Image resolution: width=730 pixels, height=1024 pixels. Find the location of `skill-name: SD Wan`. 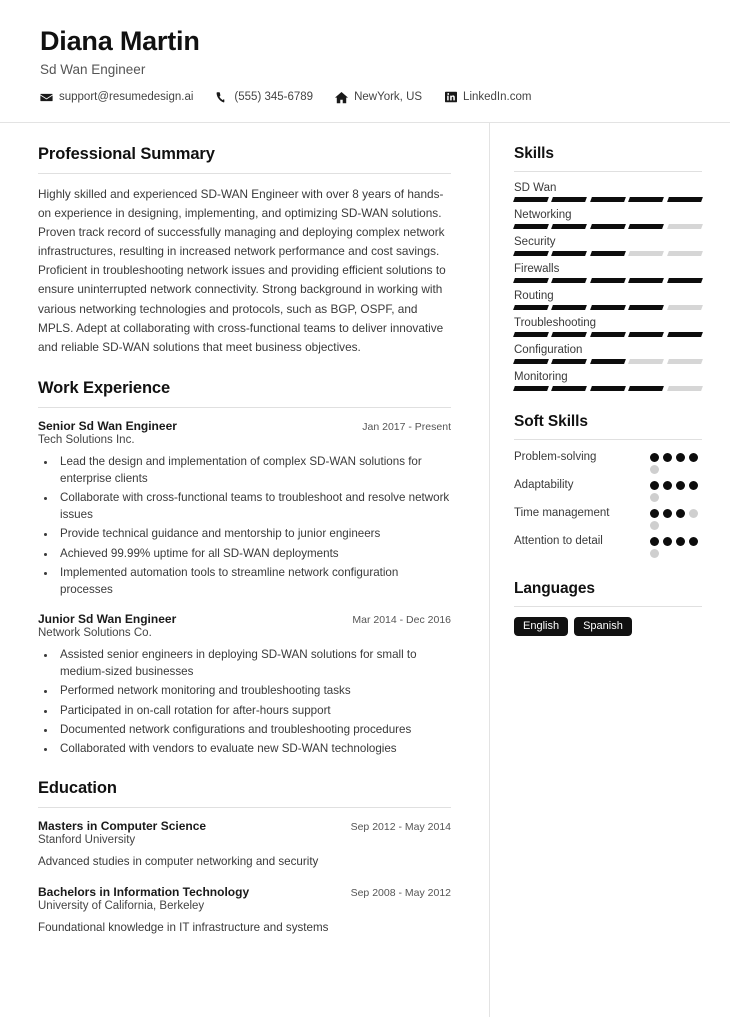

skill-name: SD Wan is located at coordinates (535, 187).